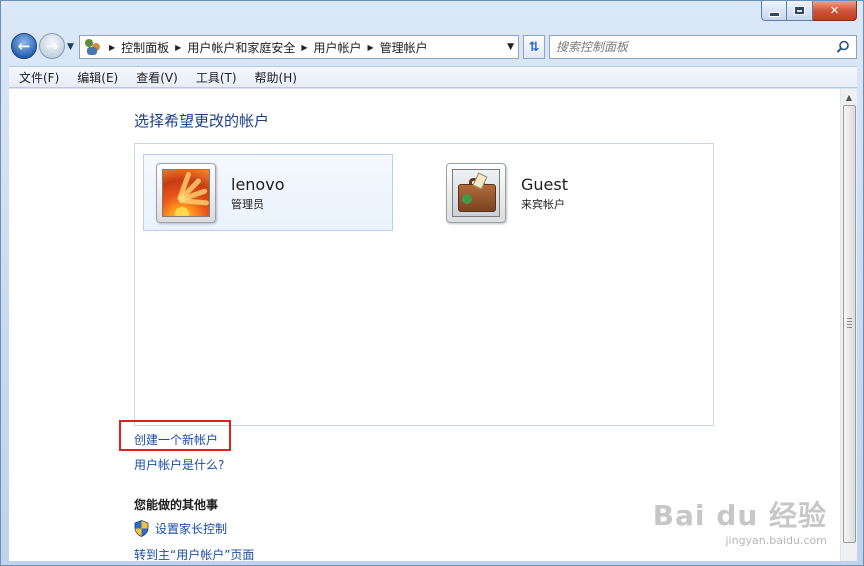 The image size is (864, 566). I want to click on menu-bar: 文件(F) 编辑(E) 查看(V) 工具(T) 帮助(H), so click(433, 77).